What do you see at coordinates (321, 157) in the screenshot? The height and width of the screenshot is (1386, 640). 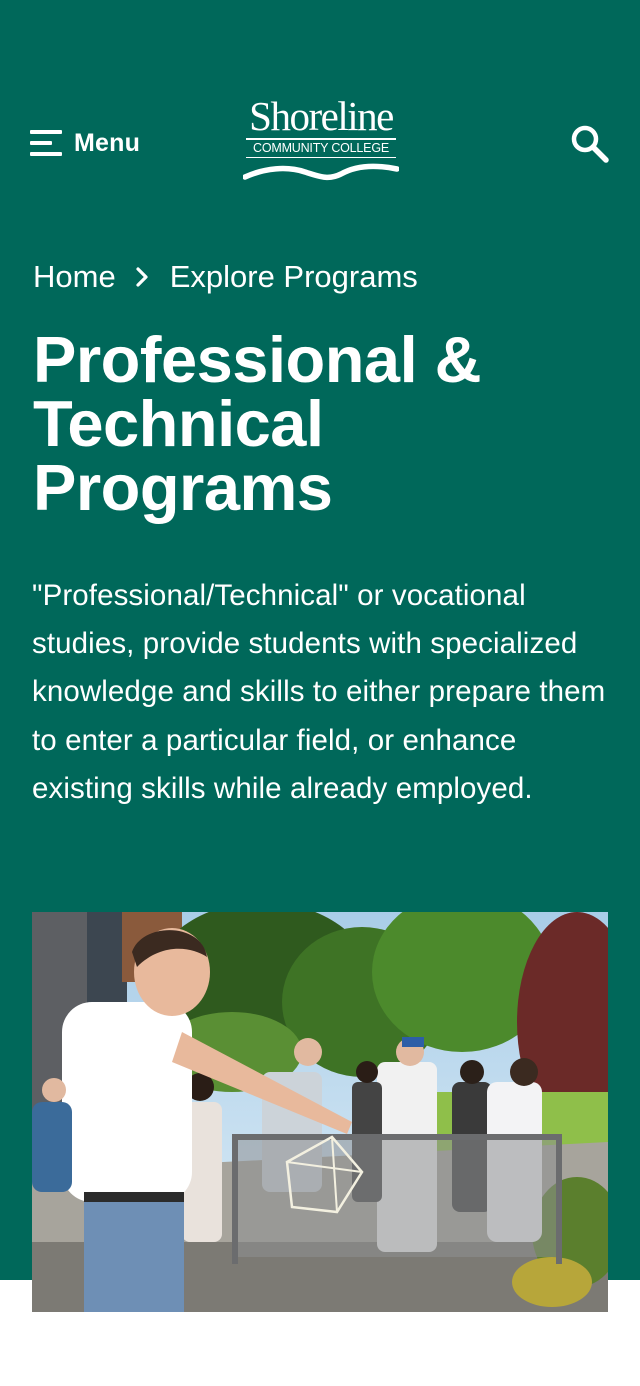 I see `logo-rule` at bounding box center [321, 157].